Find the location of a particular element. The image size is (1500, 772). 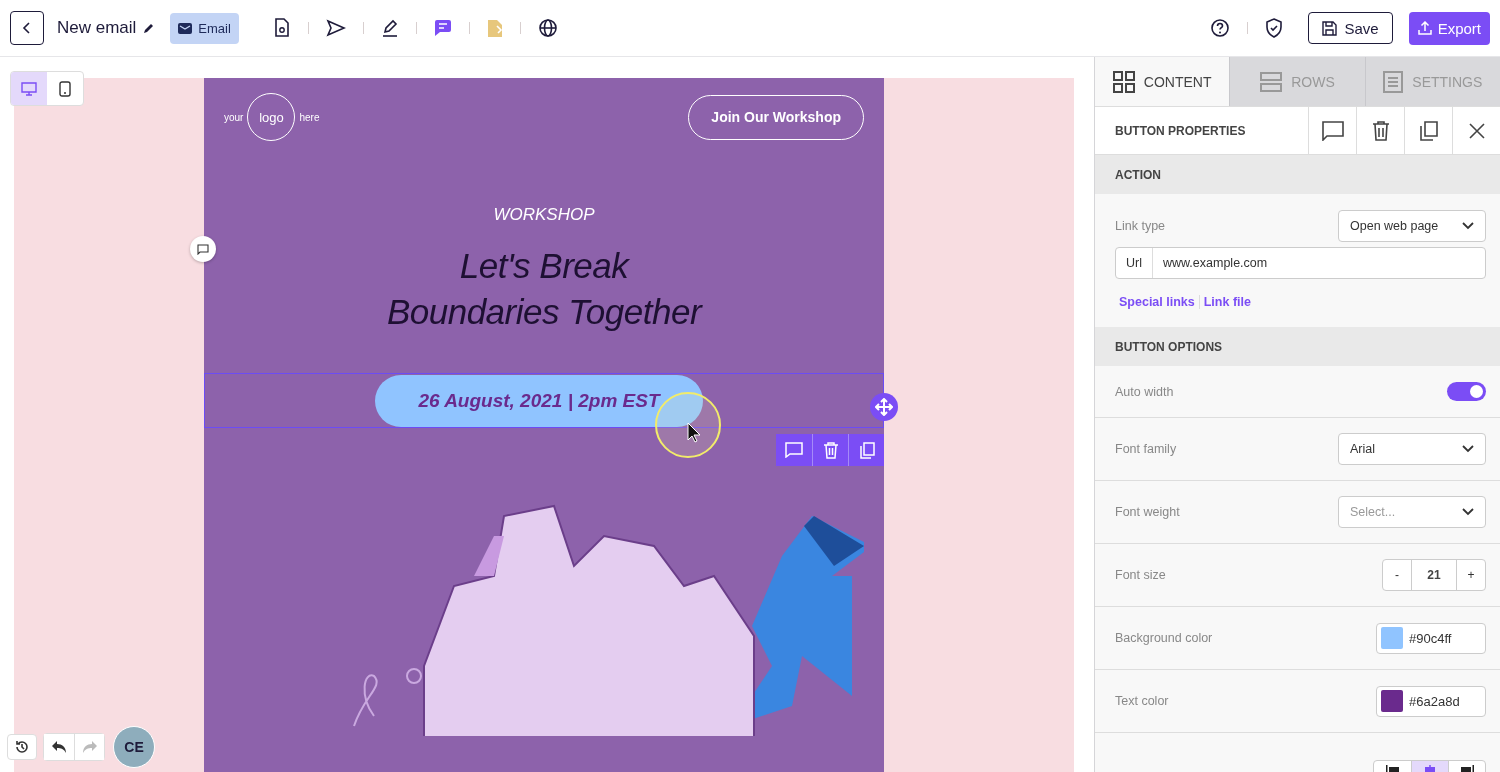

toggle-switch is located at coordinates (1466, 391).